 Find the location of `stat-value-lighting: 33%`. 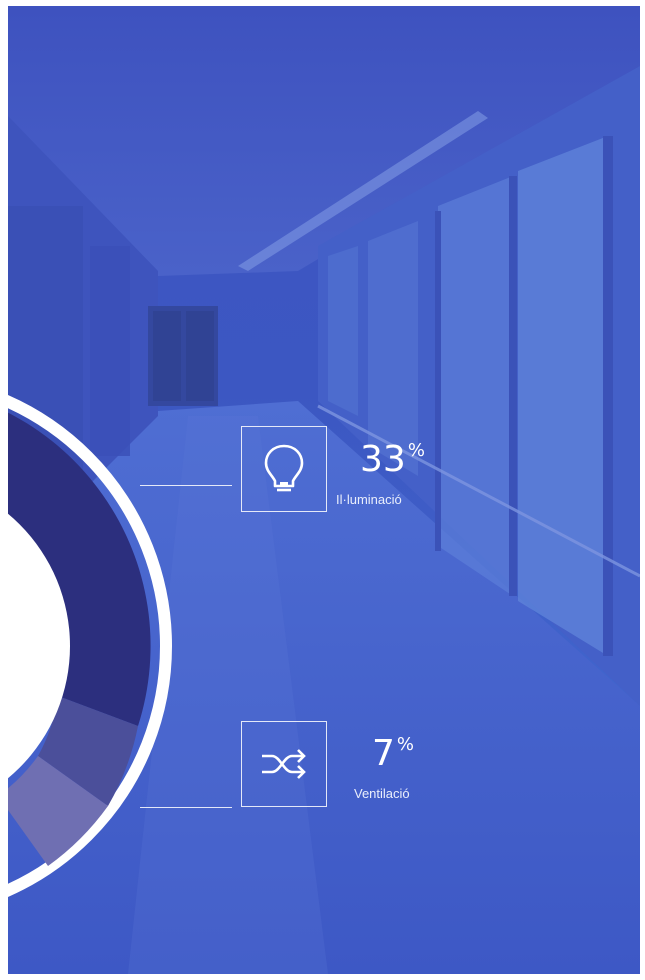

stat-value-lighting: 33% is located at coordinates (392, 460).